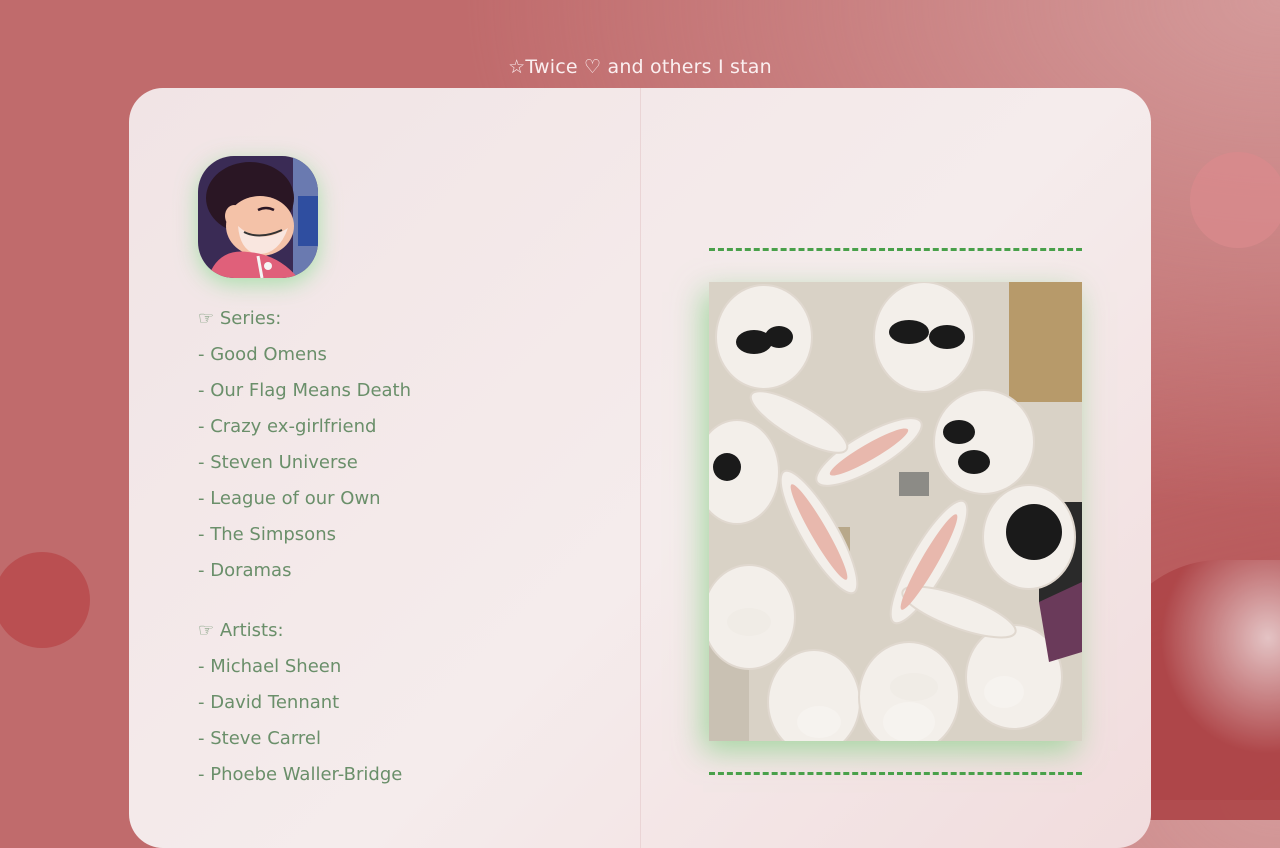 The height and width of the screenshot is (848, 1280). I want to click on list-item: - Good Omens, so click(262, 354).